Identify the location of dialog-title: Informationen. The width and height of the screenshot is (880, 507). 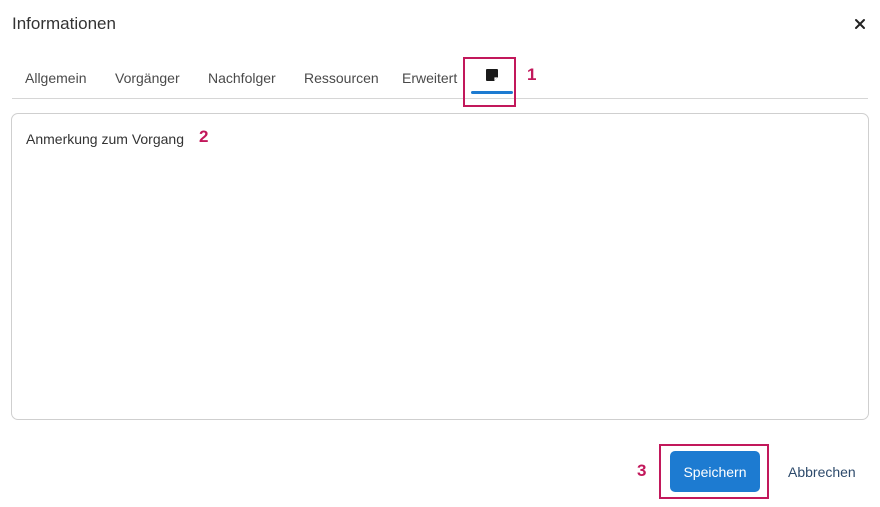
(64, 23).